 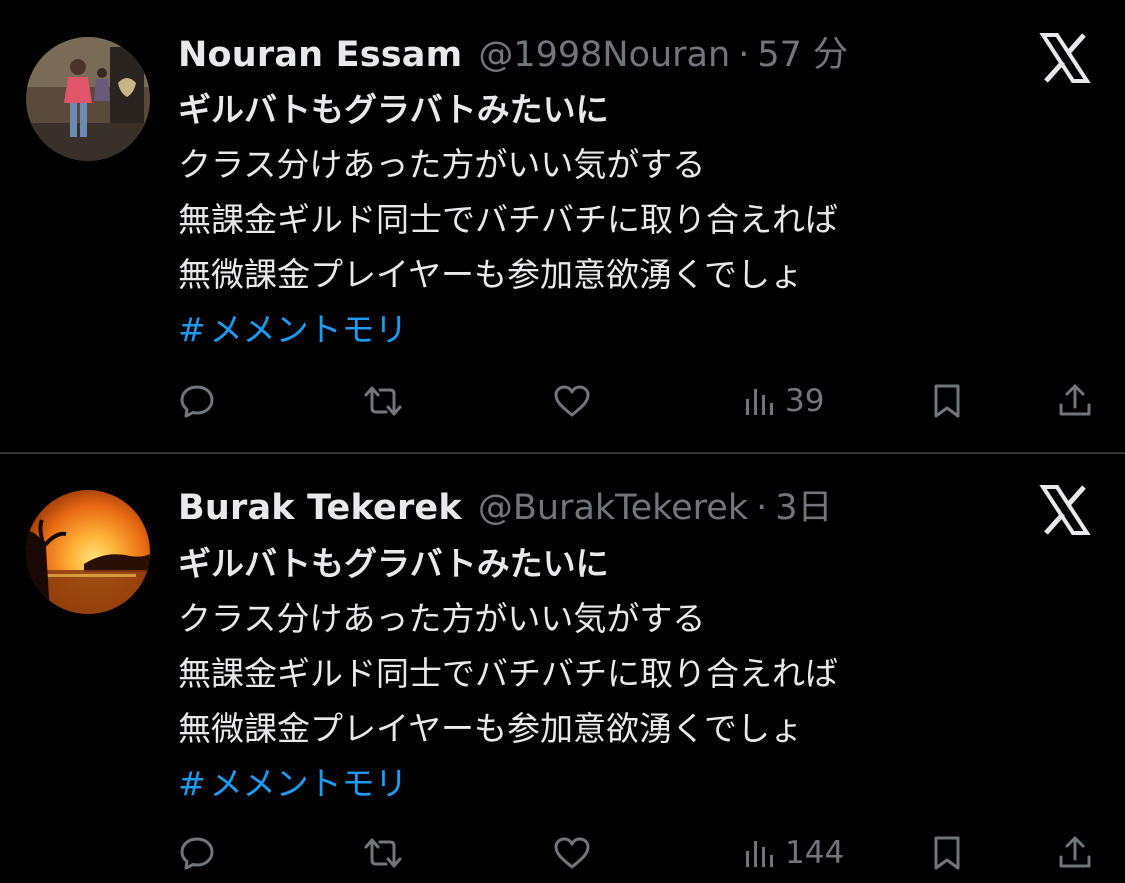 I want to click on action-bar: 39, so click(x=562, y=401).